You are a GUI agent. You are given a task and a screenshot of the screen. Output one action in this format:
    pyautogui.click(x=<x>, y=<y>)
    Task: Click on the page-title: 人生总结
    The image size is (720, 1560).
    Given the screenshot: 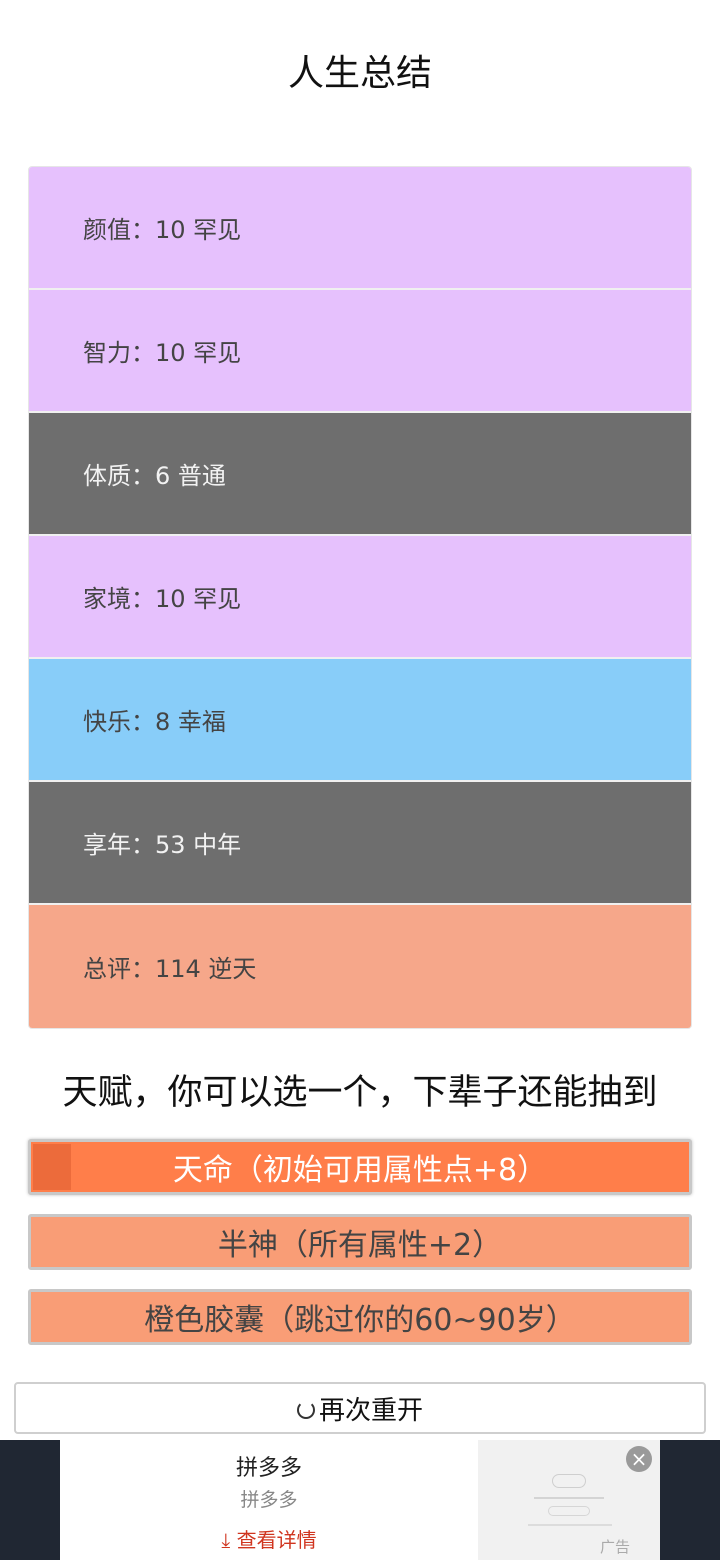 What is the action you would take?
    pyautogui.click(x=359, y=73)
    